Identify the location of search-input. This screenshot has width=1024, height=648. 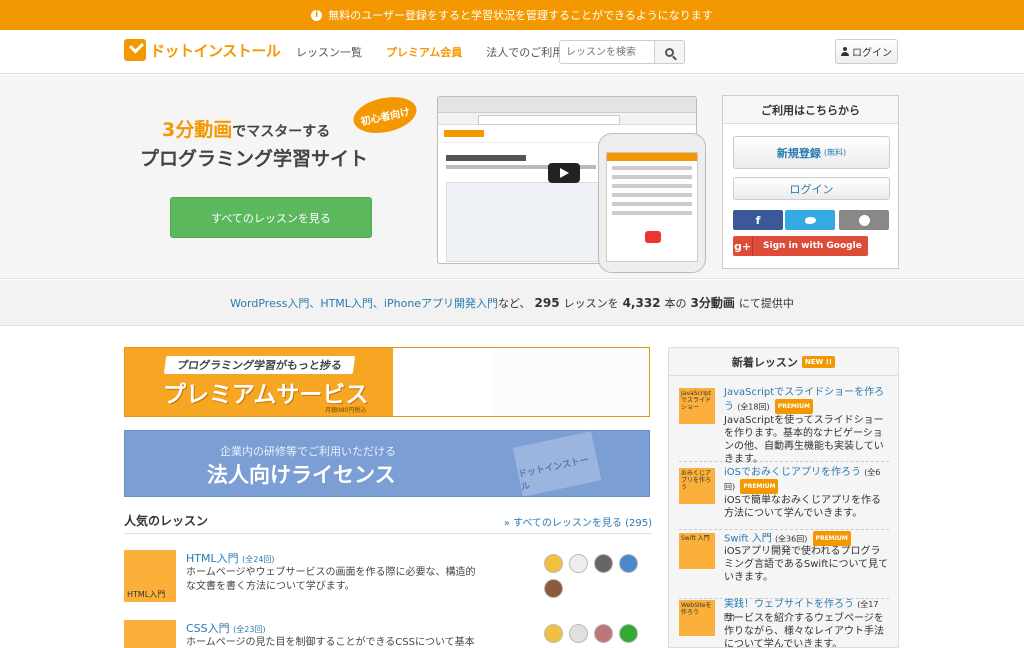
(607, 52).